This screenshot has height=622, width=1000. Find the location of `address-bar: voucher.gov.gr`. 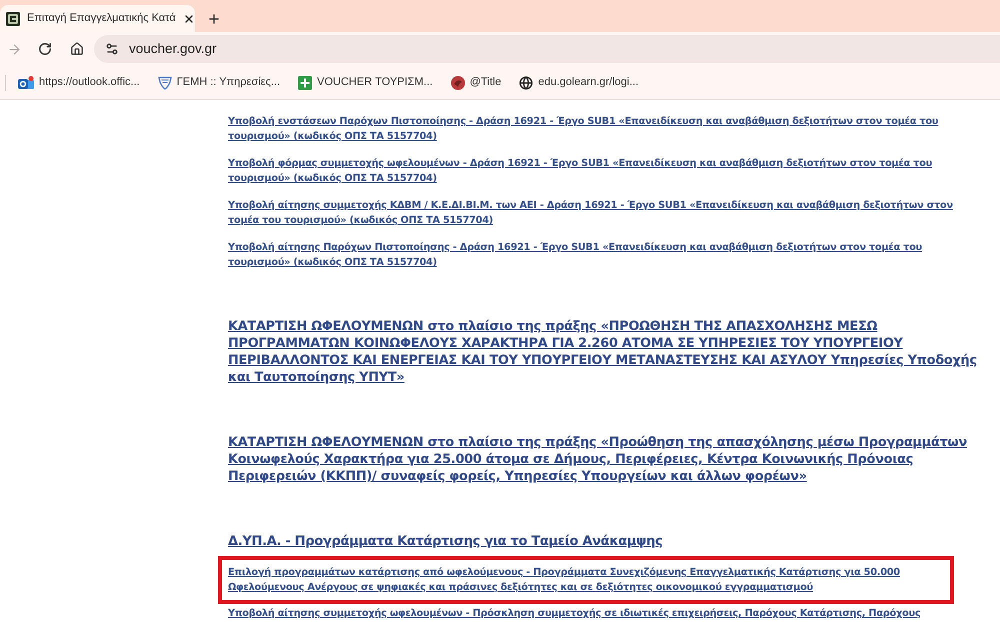

address-bar: voucher.gov.gr is located at coordinates (547, 49).